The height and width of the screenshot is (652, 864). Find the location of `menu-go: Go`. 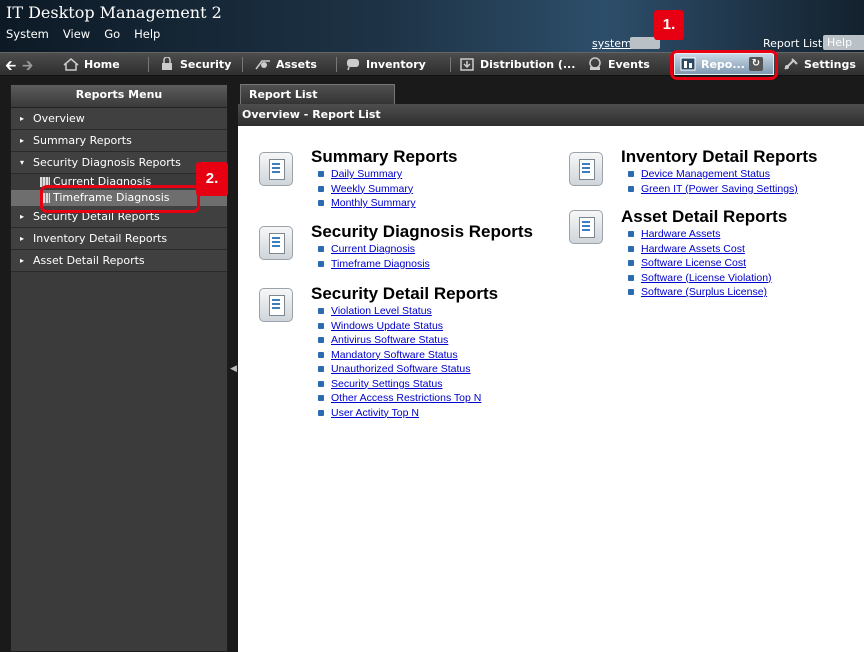

menu-go: Go is located at coordinates (112, 34).